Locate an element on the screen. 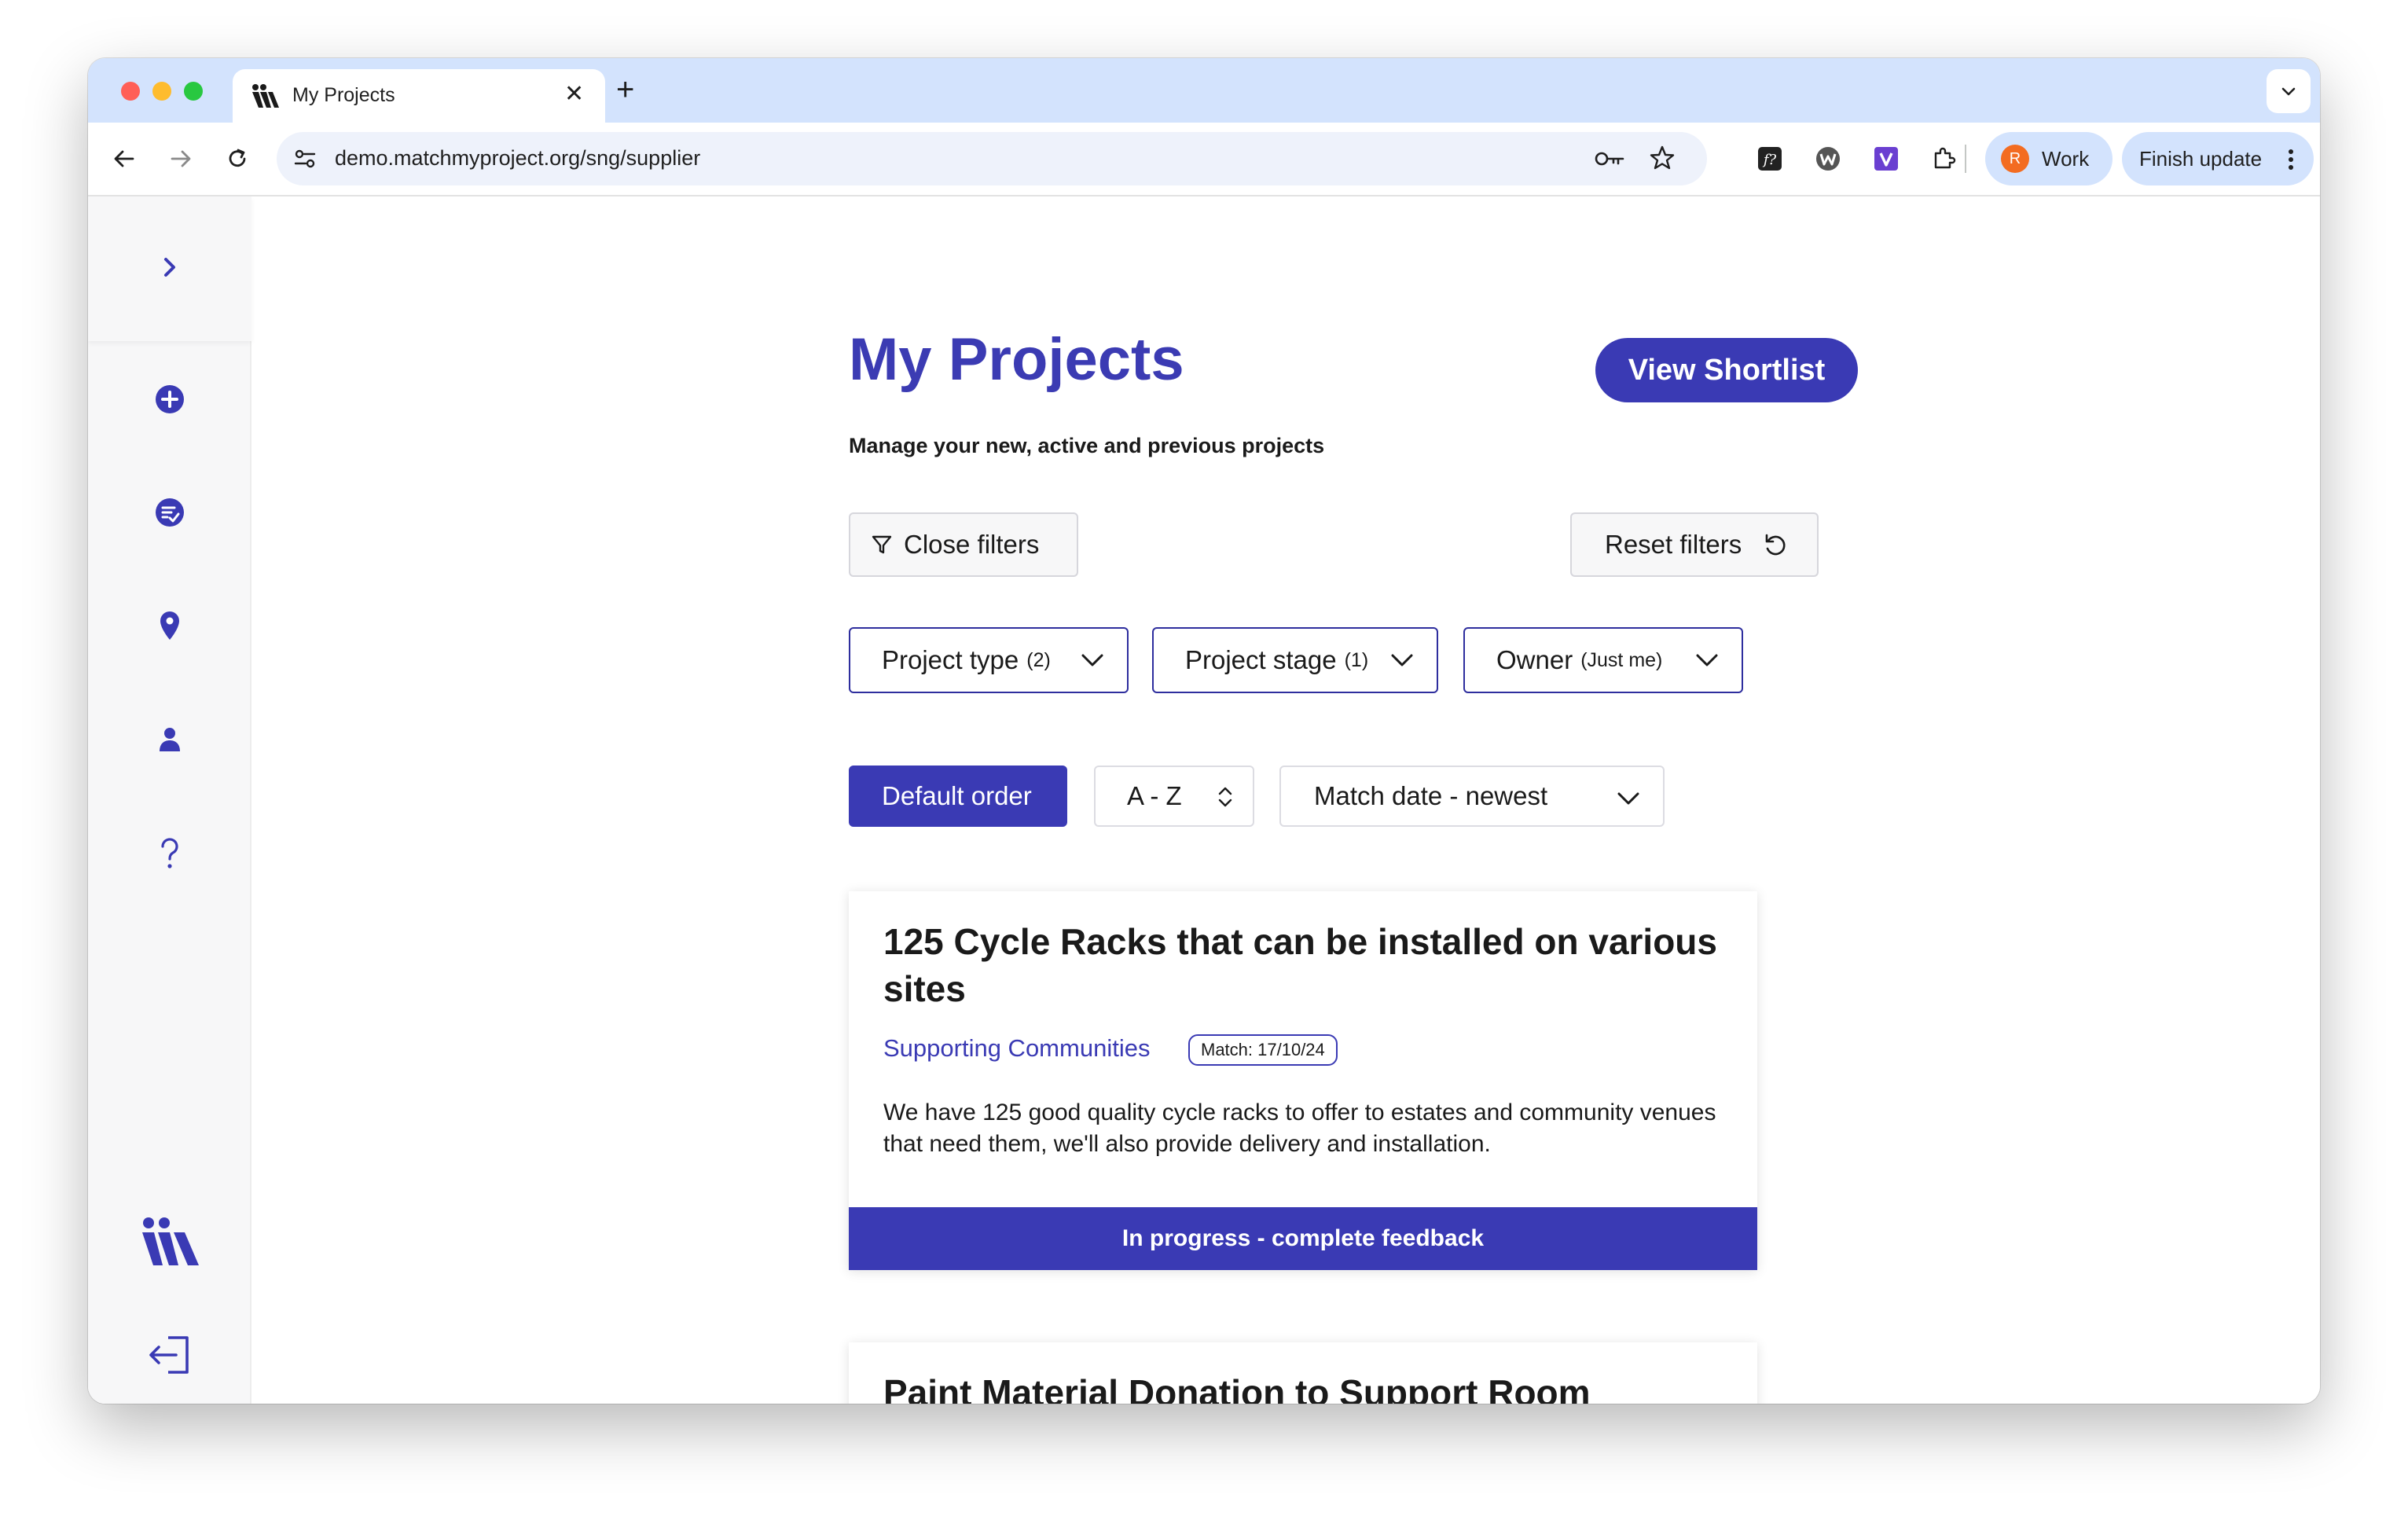  owner-label: Owner is located at coordinates (1534, 659).